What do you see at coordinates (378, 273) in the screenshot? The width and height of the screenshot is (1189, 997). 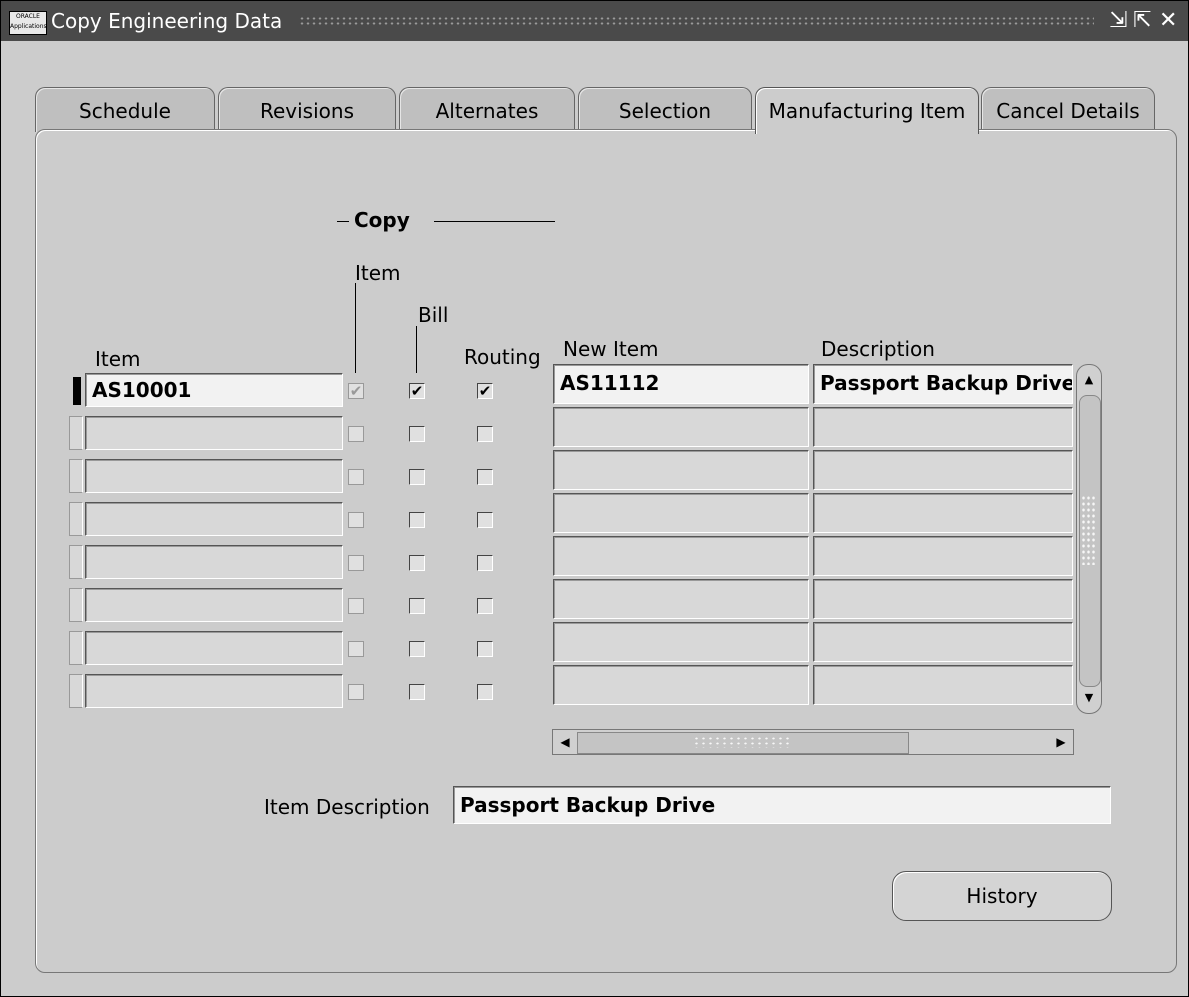 I see `copy-item-header: Item` at bounding box center [378, 273].